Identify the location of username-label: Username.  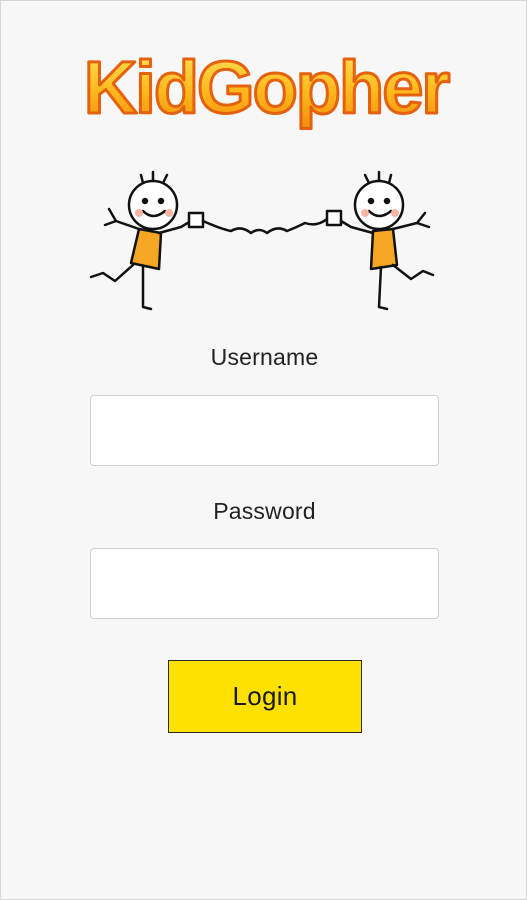
(264, 357).